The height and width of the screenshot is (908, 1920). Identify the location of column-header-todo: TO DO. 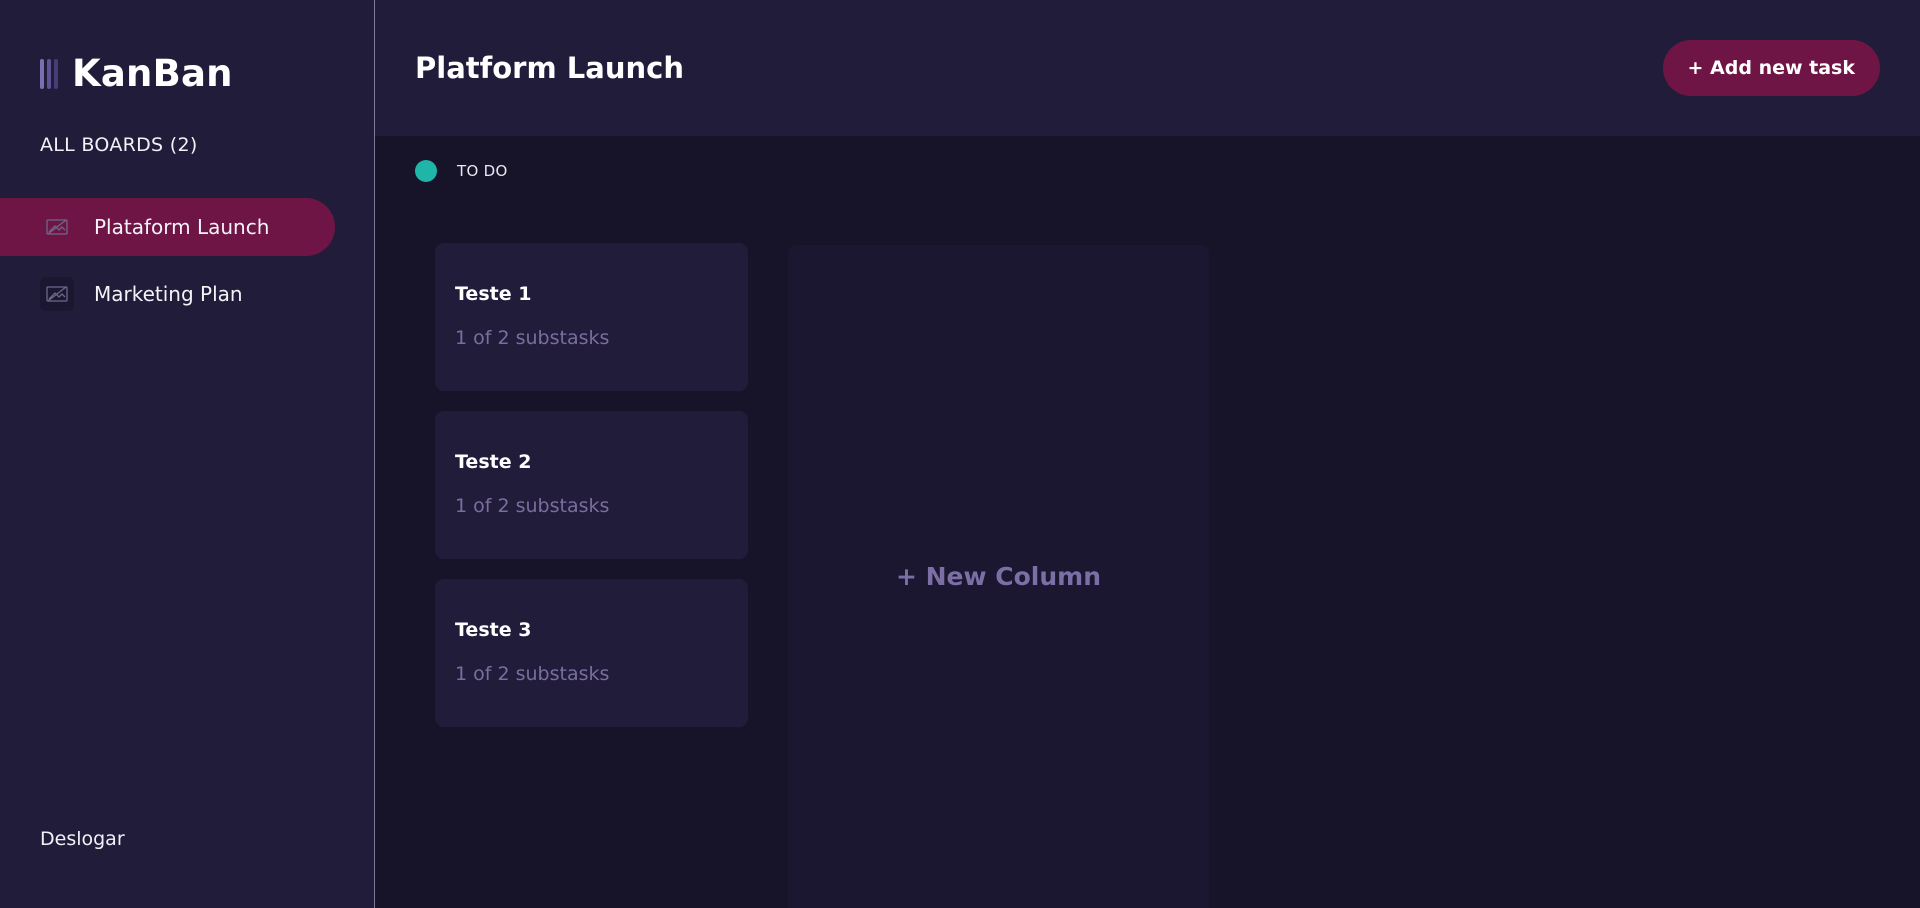
(461, 171).